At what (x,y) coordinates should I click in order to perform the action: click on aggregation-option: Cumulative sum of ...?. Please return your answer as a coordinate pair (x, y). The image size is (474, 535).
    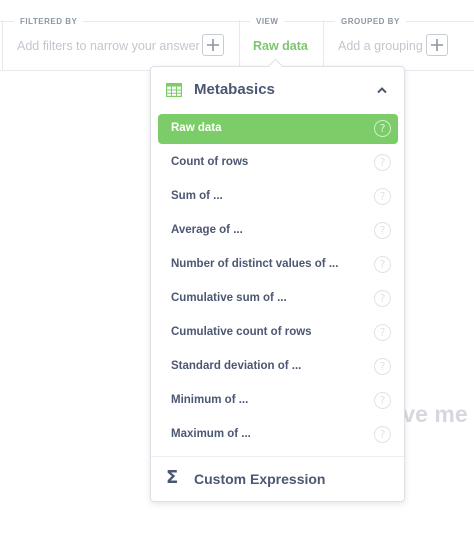
    Looking at the image, I should click on (278, 299).